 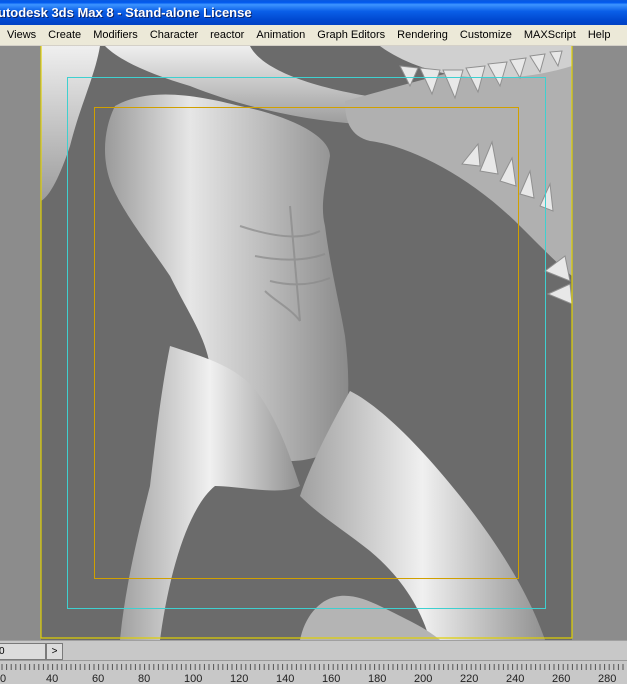 I want to click on menu-character: Character, so click(x=174, y=35).